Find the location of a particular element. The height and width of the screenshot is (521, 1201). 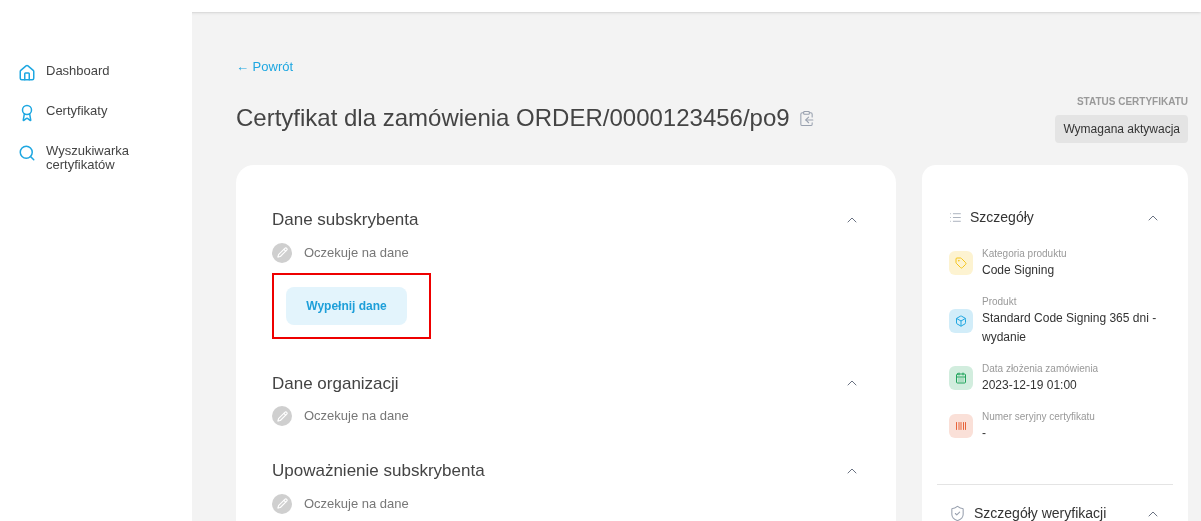

item-label: Data złożenia zamówienia is located at coordinates (1041, 369).